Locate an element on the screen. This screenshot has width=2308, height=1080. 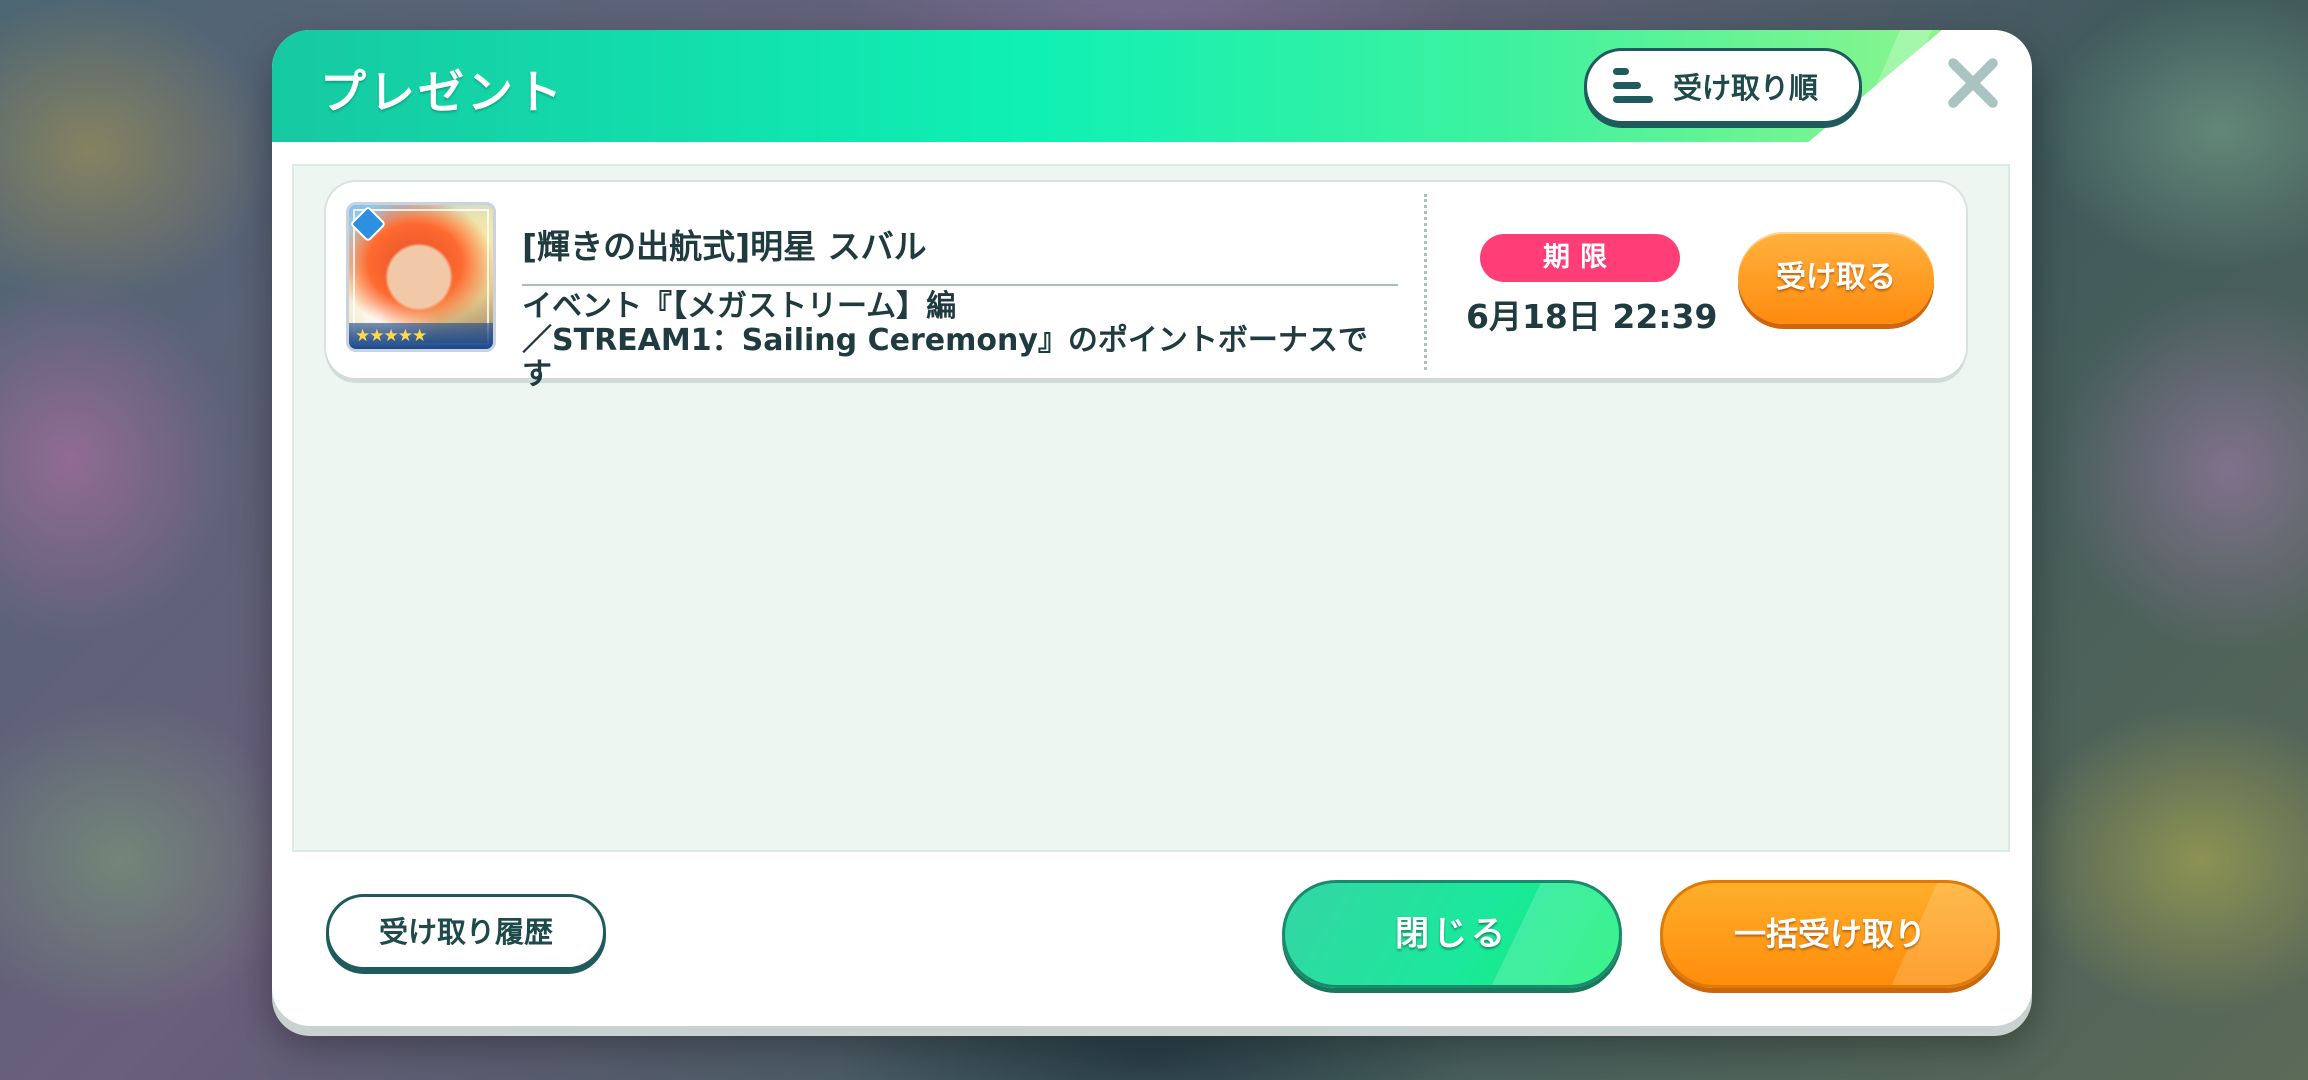
close-button-label: 閉じる is located at coordinates (1452, 934).